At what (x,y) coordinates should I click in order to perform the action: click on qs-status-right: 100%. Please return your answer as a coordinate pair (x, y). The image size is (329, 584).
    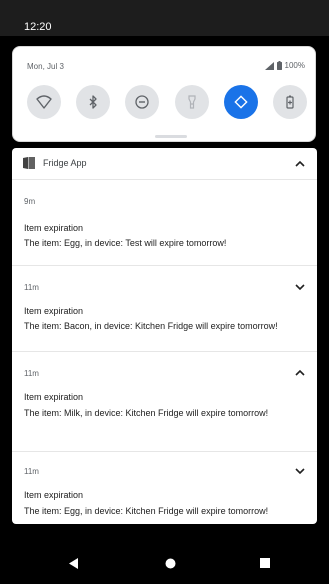
    Looking at the image, I should click on (284, 65).